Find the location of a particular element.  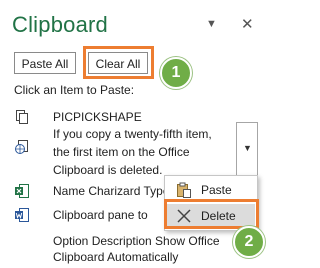

clear-all-button: Clear All is located at coordinates (118, 63).